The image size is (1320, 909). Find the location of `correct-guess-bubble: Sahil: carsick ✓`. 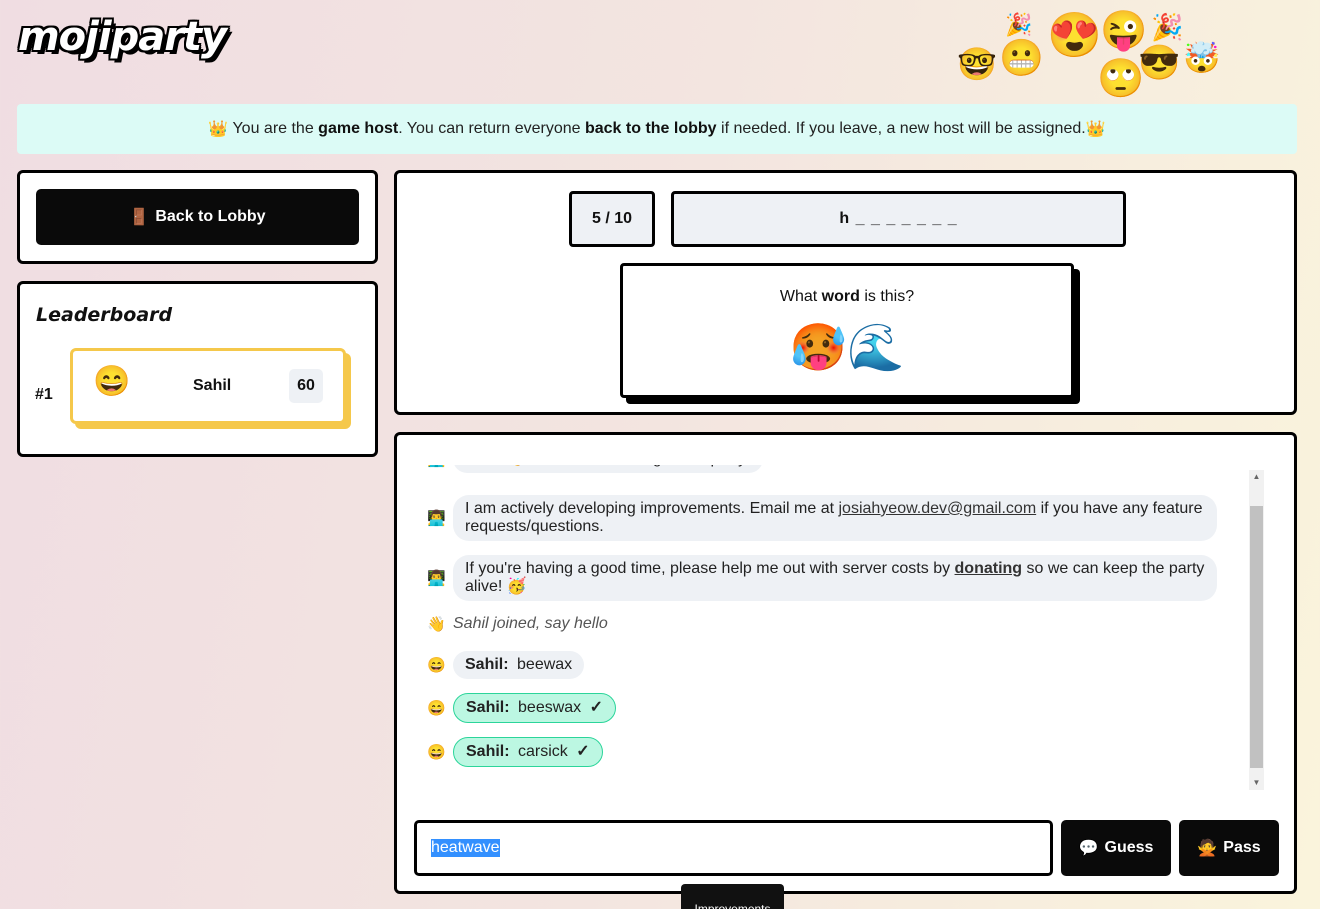

correct-guess-bubble: Sahil: carsick ✓ is located at coordinates (528, 752).